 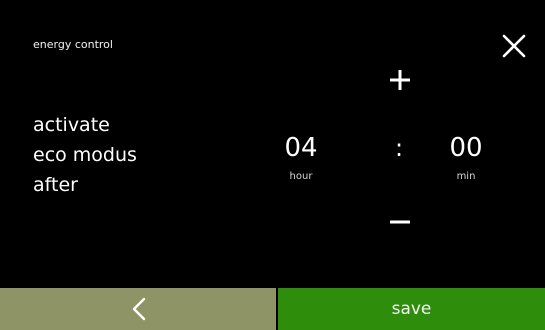 I want to click on prompt-line-3: after, so click(x=55, y=185).